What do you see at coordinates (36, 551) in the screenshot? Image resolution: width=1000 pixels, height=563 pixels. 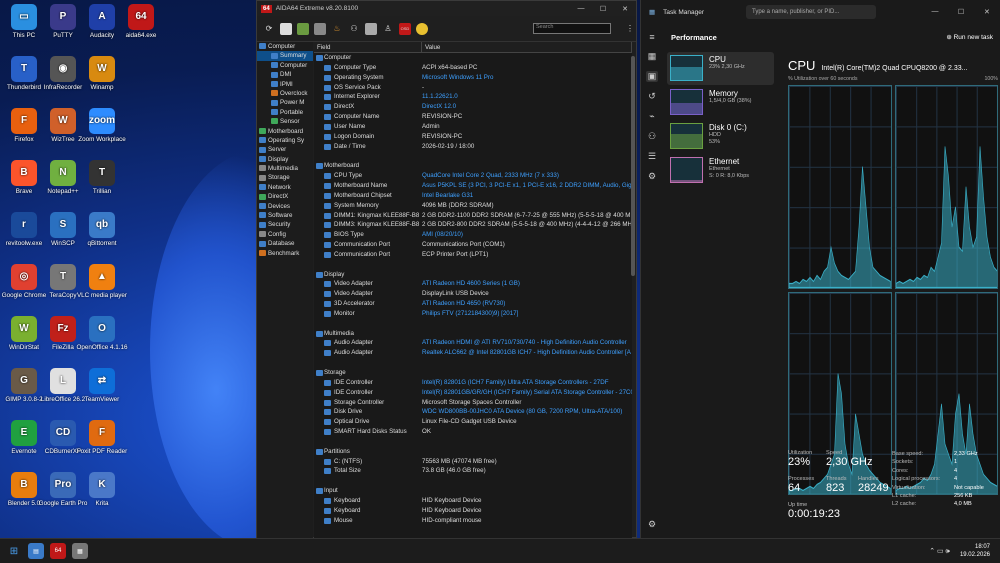 I see `explorer-taskbar-icon: ▤` at bounding box center [36, 551].